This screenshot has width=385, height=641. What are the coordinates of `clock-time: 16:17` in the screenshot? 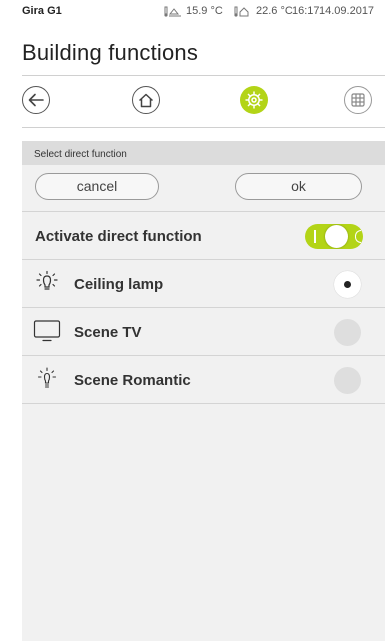 It's located at (306, 11).